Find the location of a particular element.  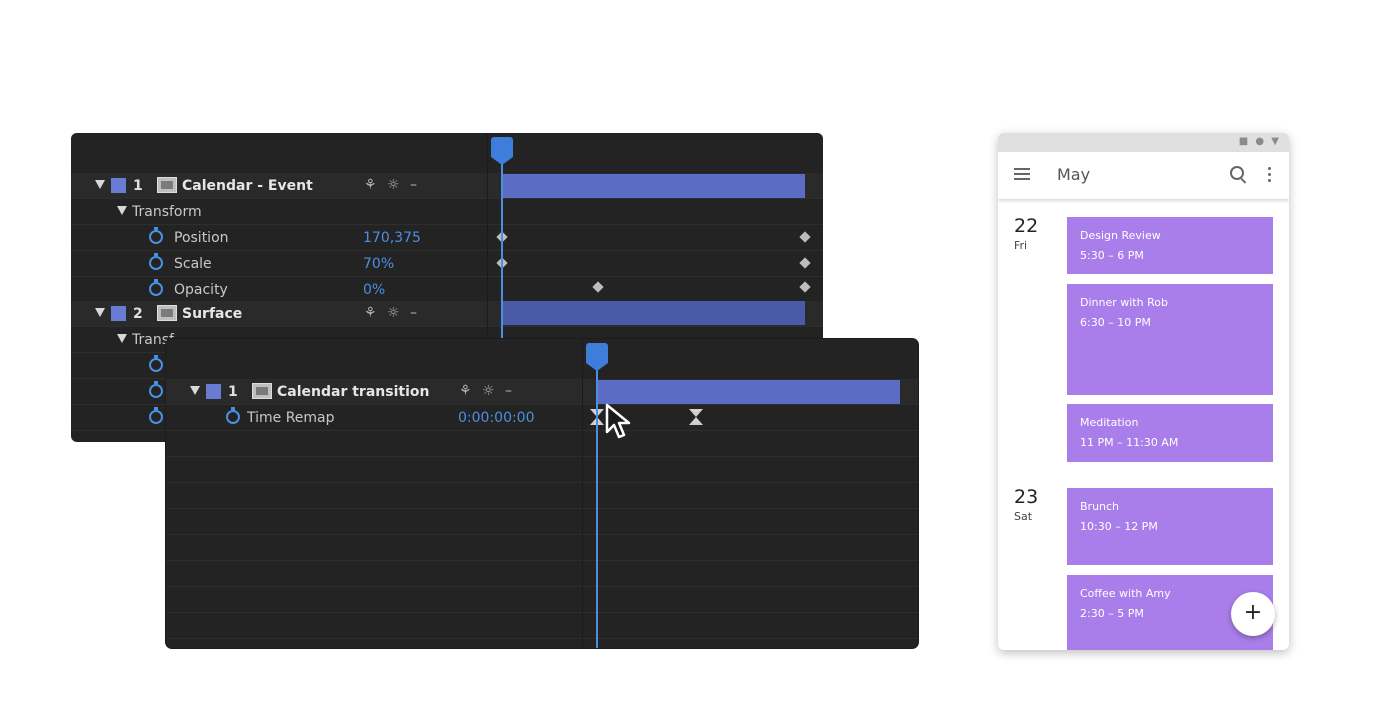

status-bar: ■ ● ▼ is located at coordinates (1143, 142).